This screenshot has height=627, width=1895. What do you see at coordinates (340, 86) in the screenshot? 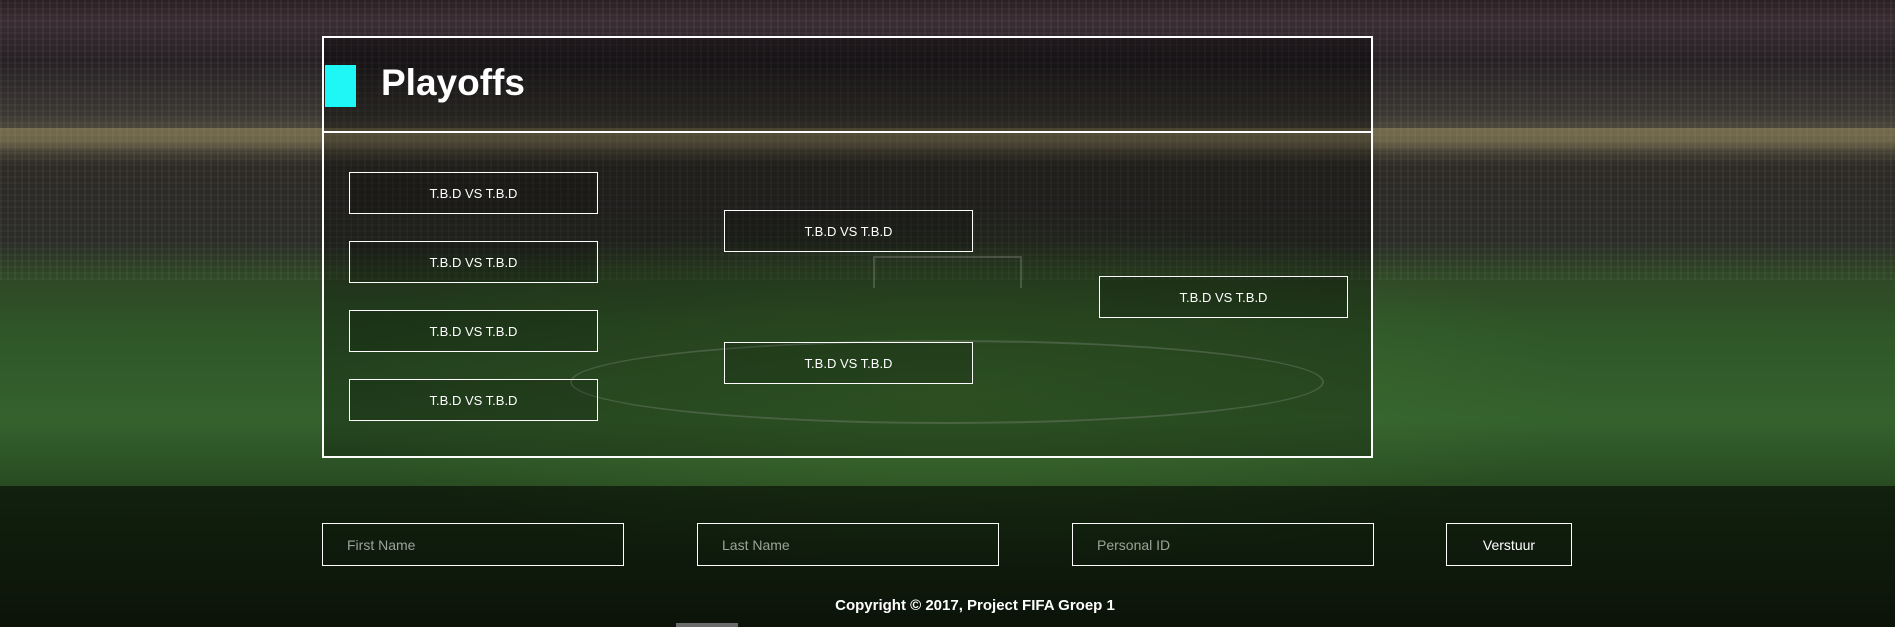
I see `title-accent-bar` at bounding box center [340, 86].